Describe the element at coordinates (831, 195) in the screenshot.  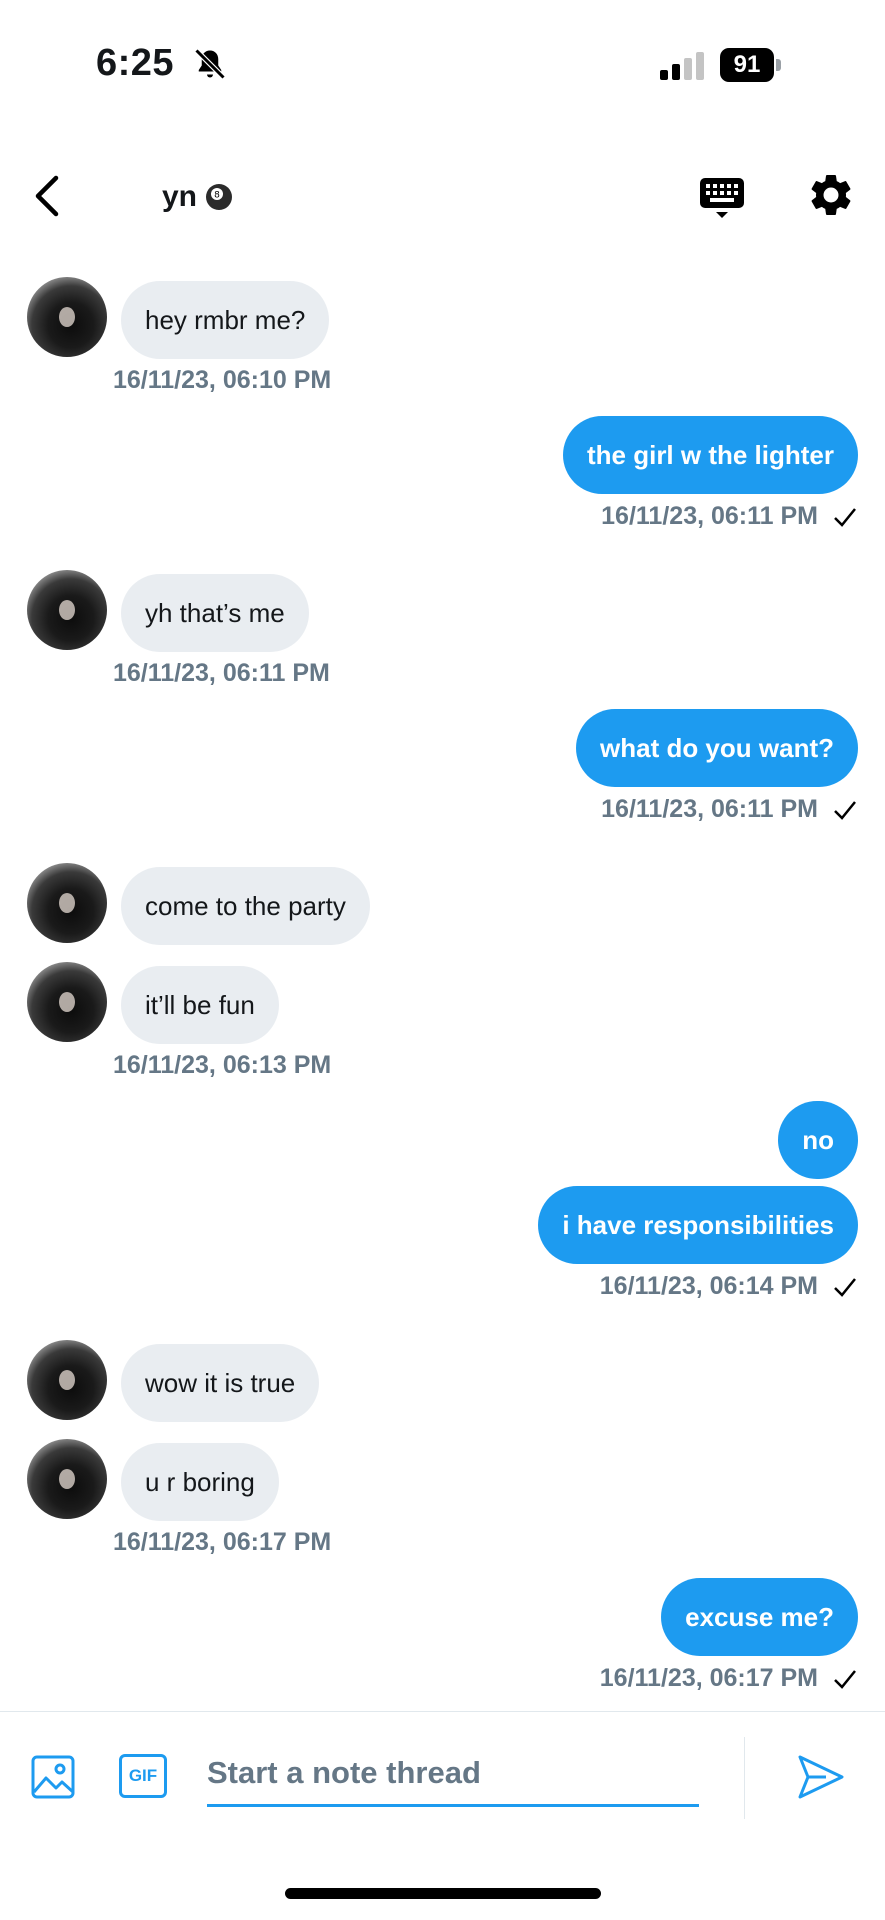
I see `gear-icon` at that location.